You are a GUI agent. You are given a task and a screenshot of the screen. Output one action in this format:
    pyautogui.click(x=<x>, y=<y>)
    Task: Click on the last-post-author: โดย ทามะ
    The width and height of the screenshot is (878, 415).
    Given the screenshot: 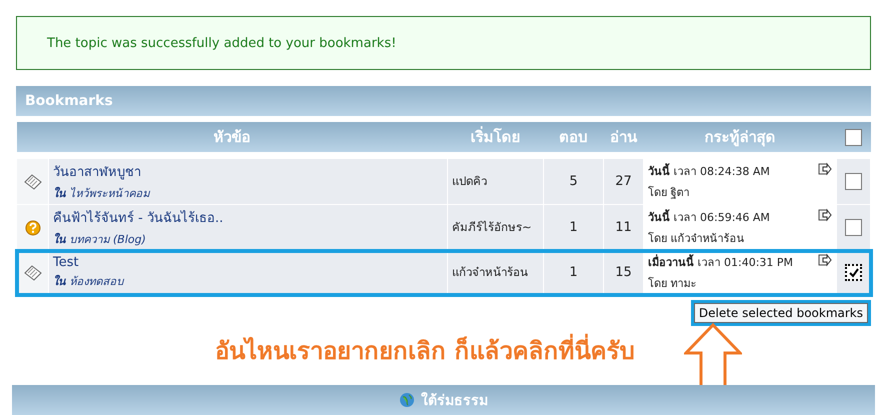 What is the action you would take?
    pyautogui.click(x=673, y=284)
    